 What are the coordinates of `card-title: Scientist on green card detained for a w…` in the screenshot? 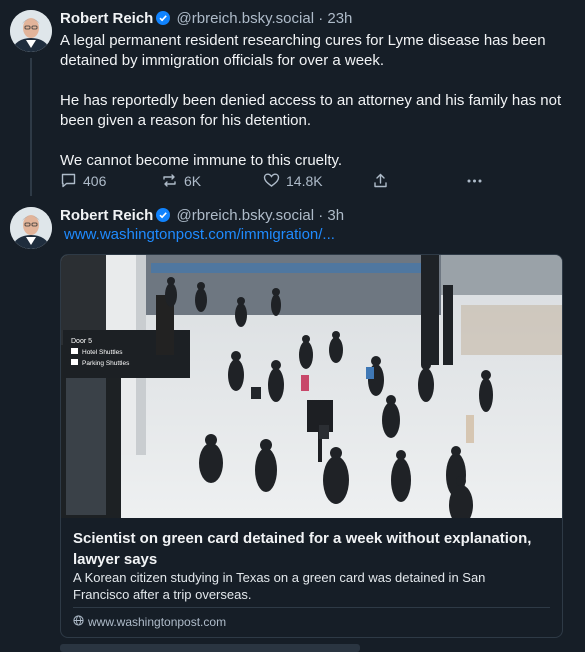 It's located at (308, 549).